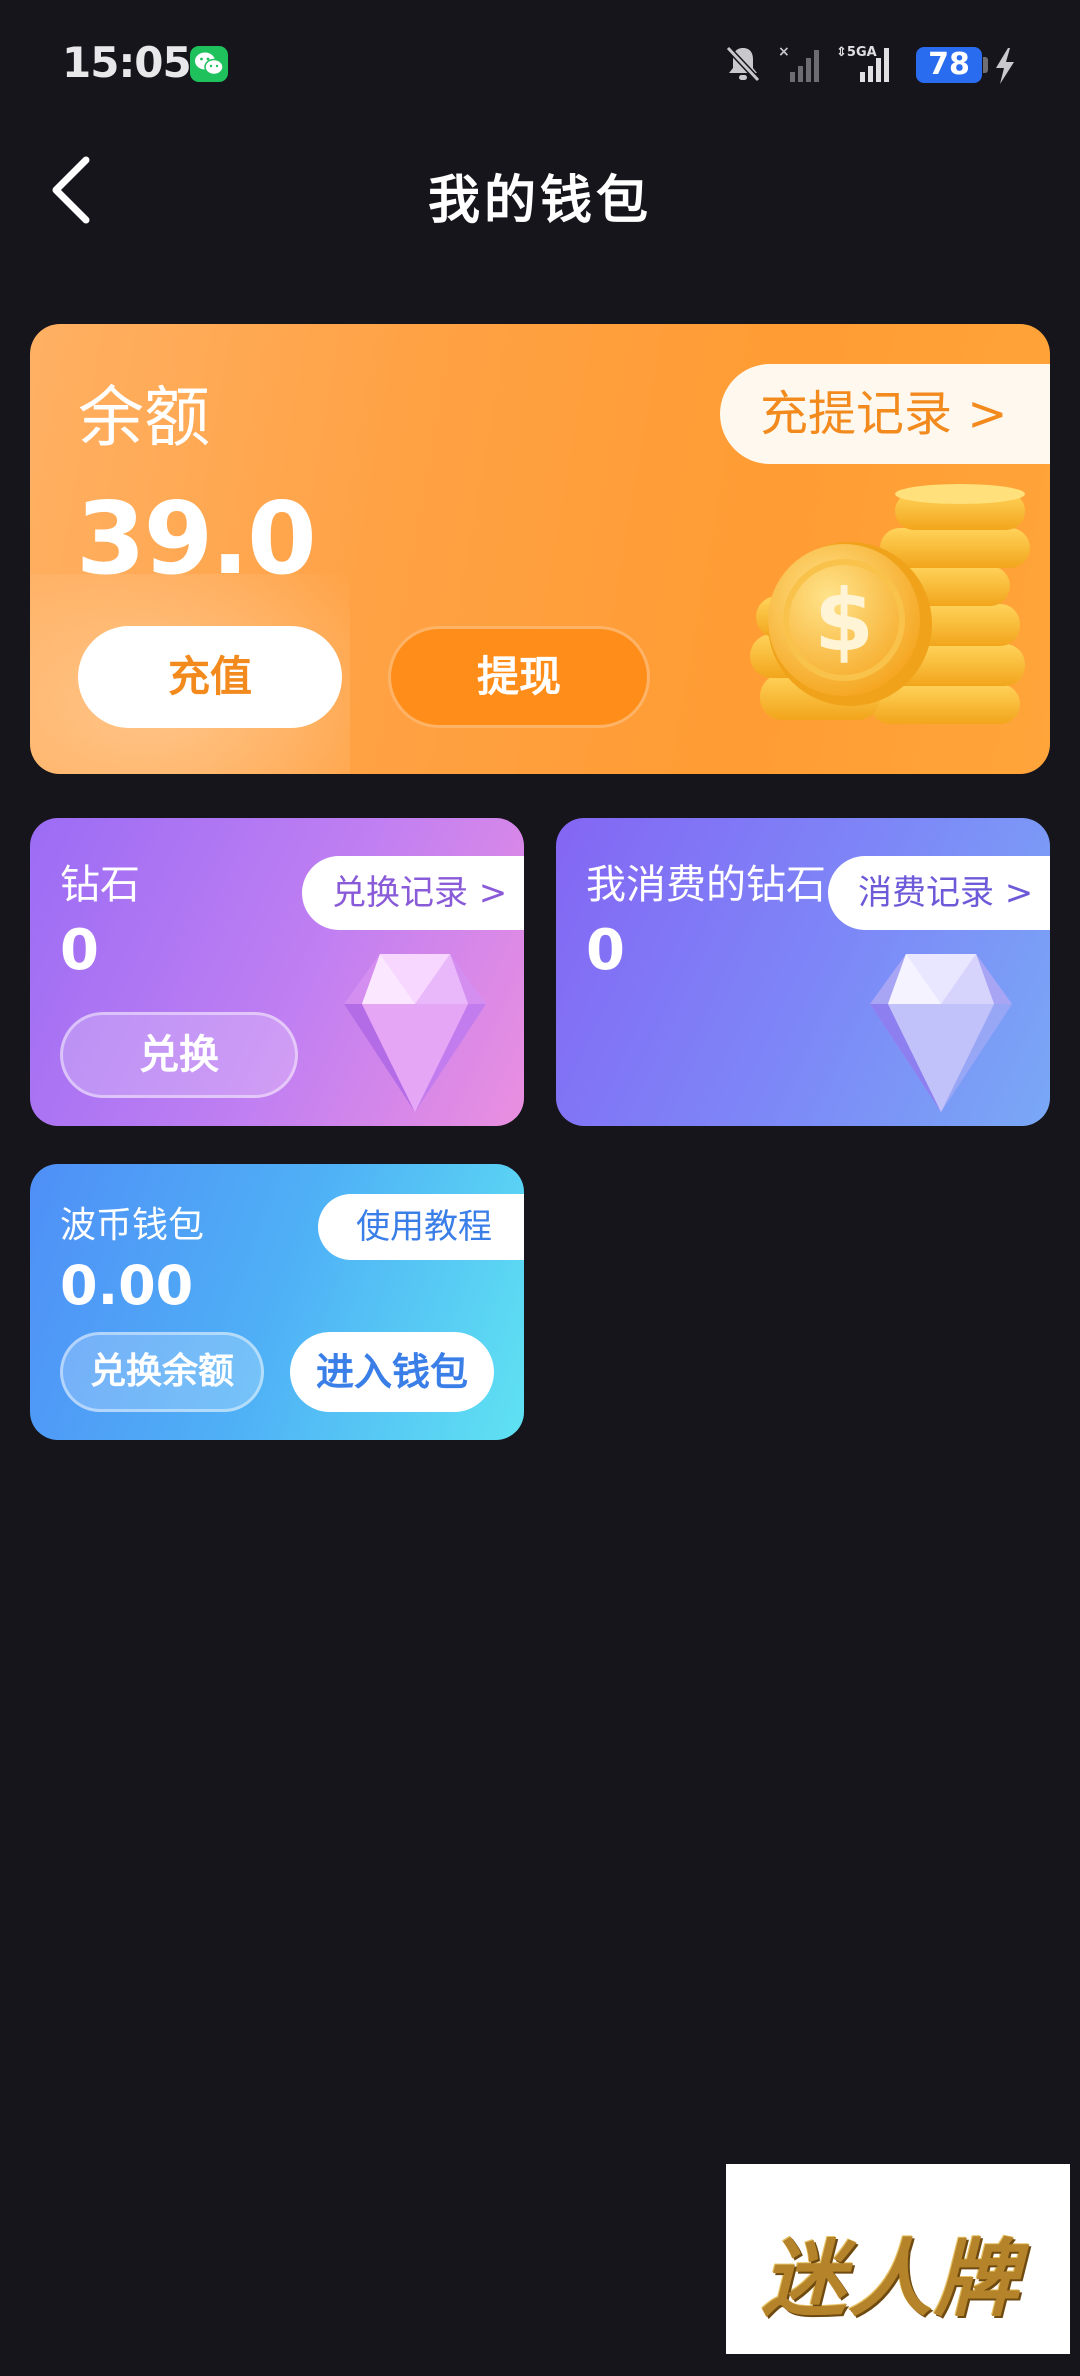 Image resolution: width=1080 pixels, height=2376 pixels. Describe the element at coordinates (540, 65) in the screenshot. I see `status-bar: 15:05 × ⇕5GA 78` at that location.